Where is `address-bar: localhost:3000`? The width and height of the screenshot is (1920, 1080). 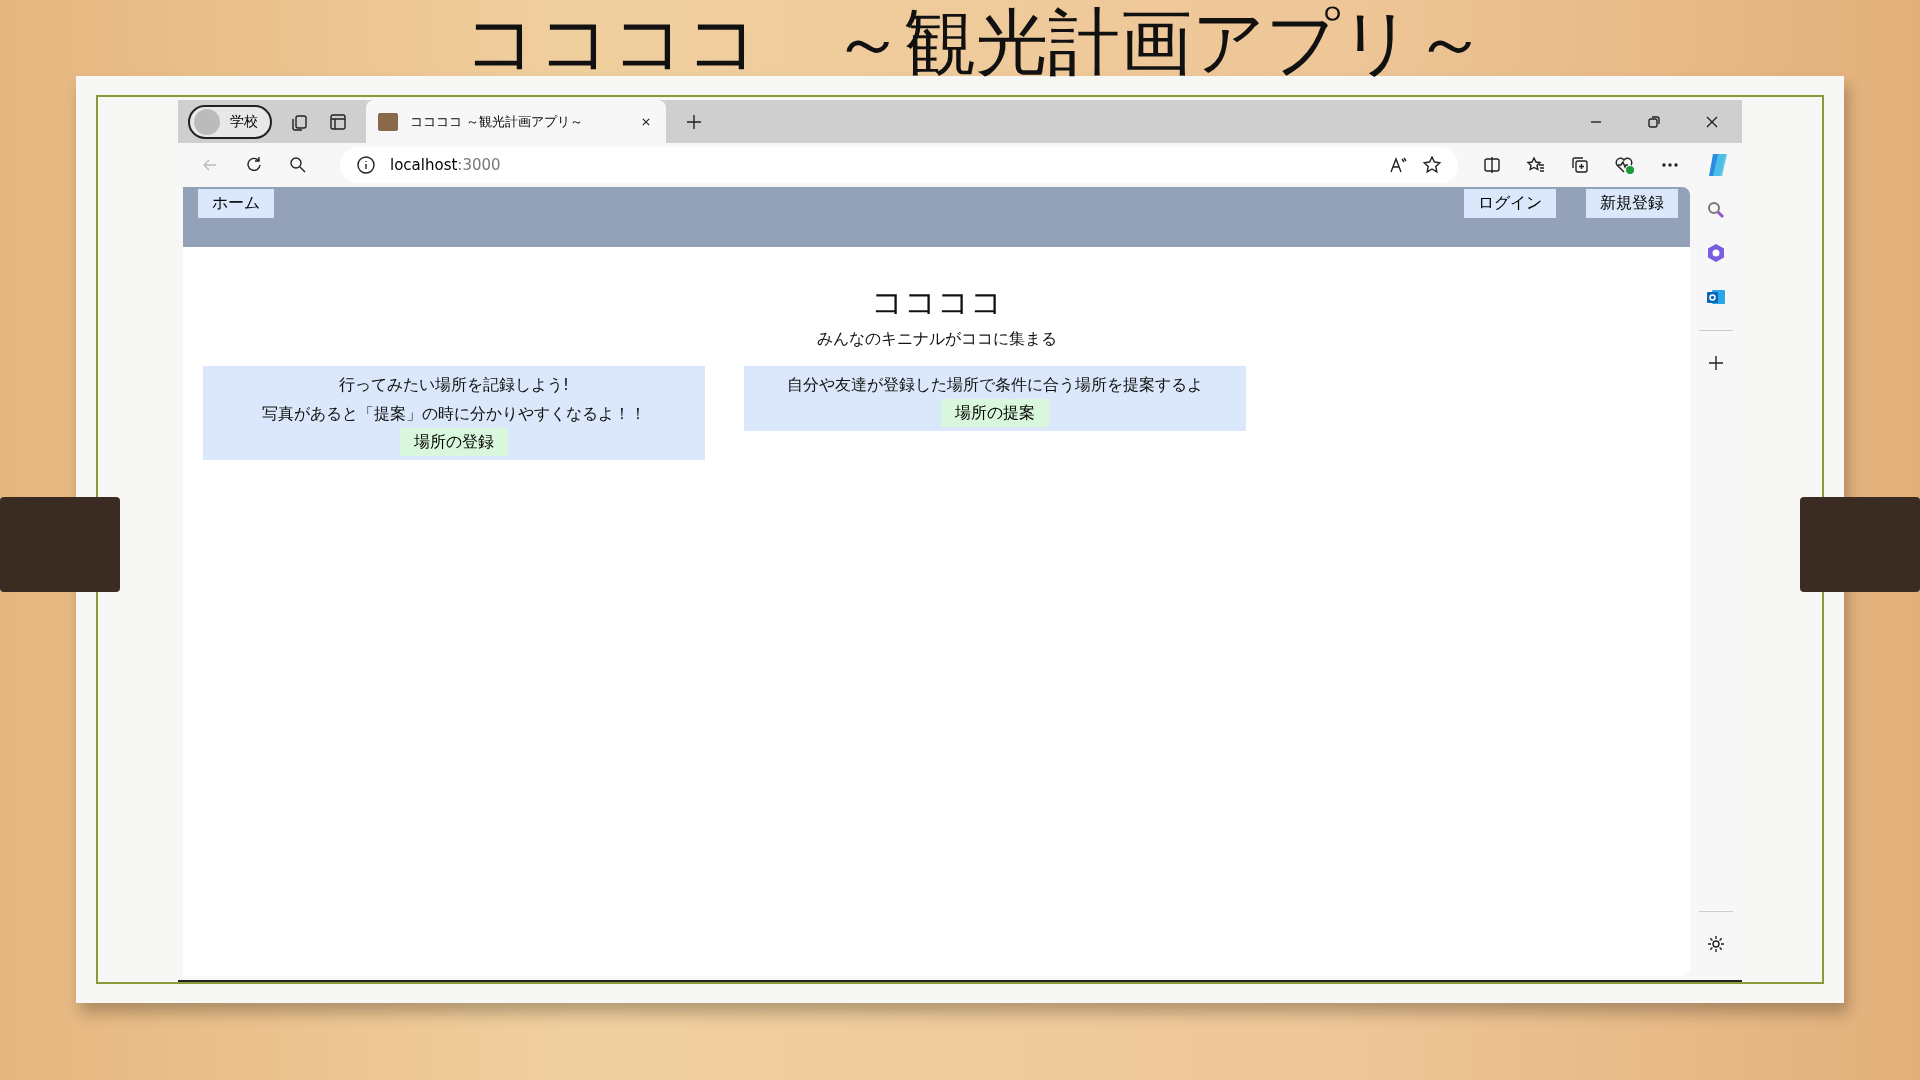
address-bar: localhost:3000 is located at coordinates (899, 164).